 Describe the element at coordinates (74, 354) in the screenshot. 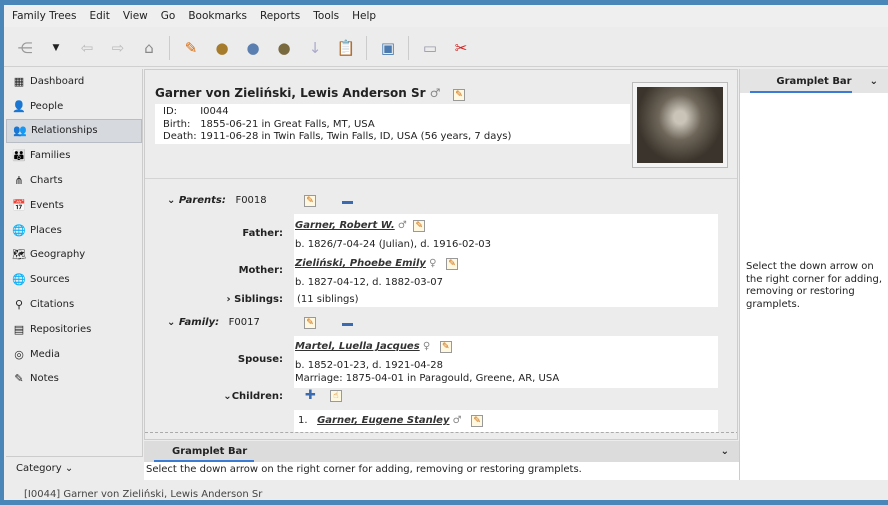

I see `sidebar-item-media: ◎ Media` at that location.